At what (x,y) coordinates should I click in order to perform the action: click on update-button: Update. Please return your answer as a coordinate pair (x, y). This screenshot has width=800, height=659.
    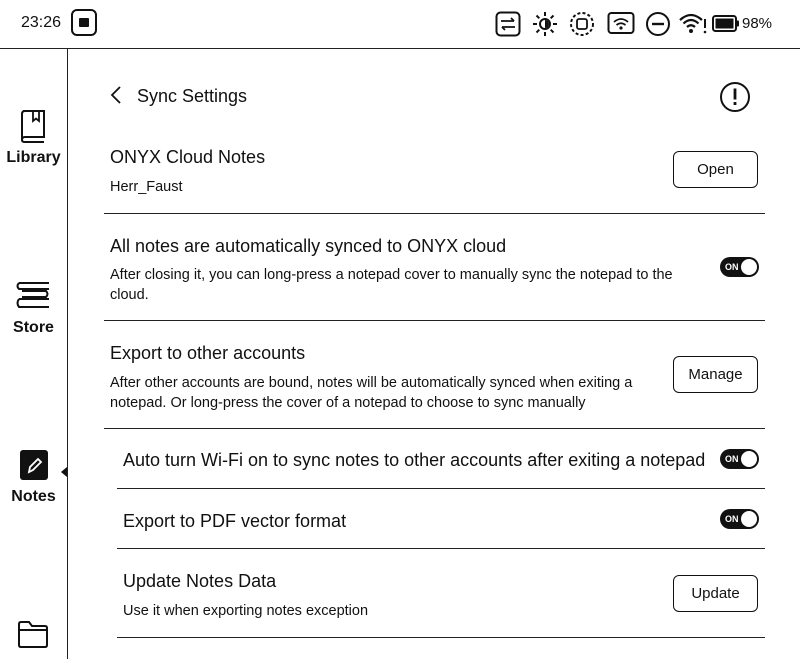
    Looking at the image, I should click on (715, 593).